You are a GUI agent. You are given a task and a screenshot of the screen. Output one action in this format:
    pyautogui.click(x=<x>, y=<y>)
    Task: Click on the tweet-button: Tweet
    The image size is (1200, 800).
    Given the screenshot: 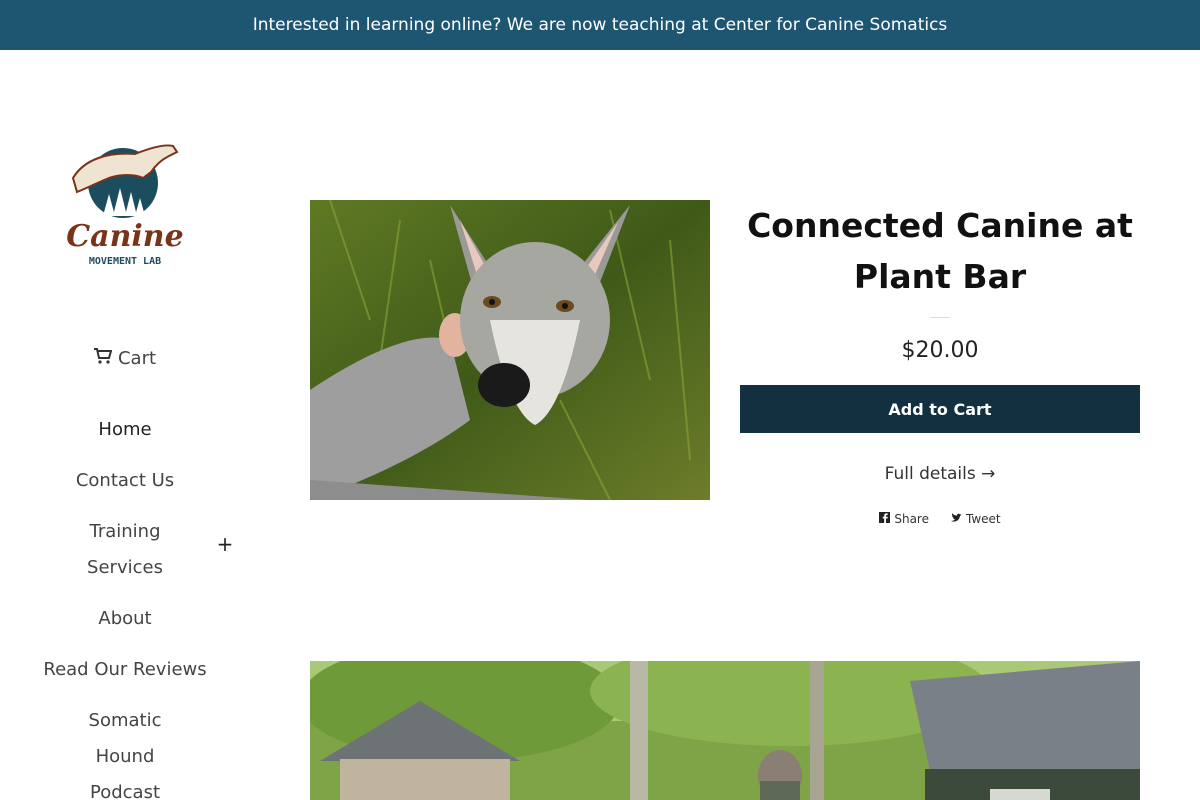 What is the action you would take?
    pyautogui.click(x=976, y=519)
    